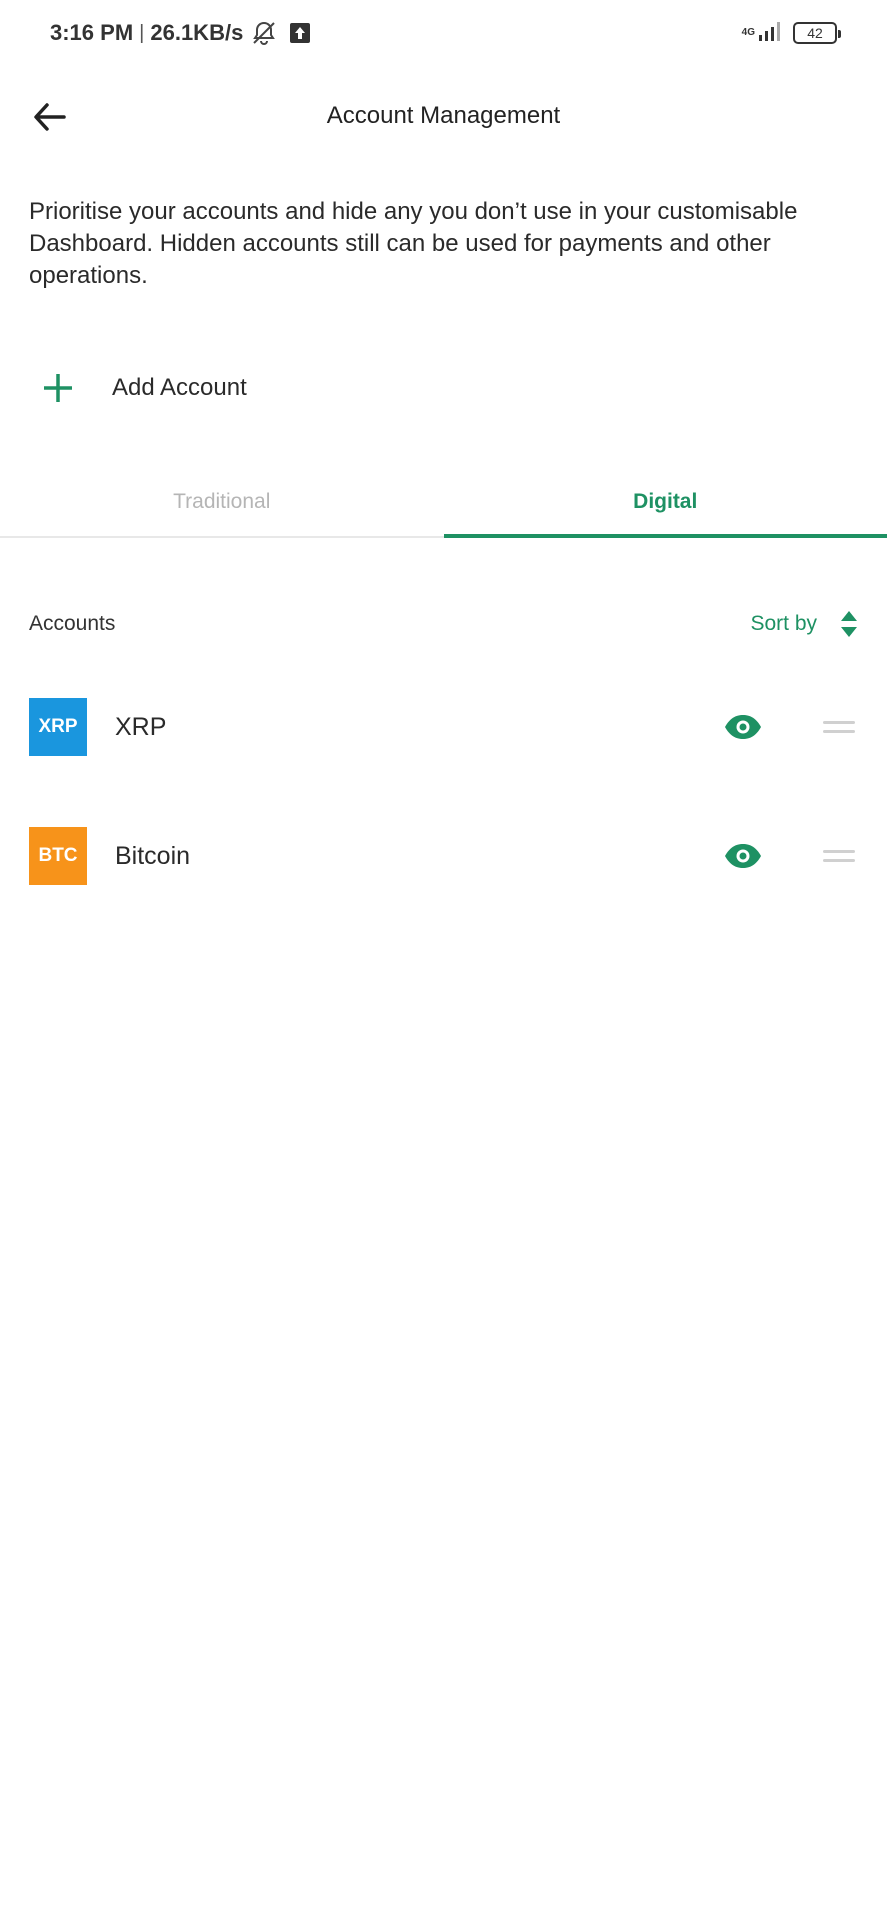 This screenshot has width=887, height=1920. I want to click on tab-label: Digital, so click(665, 501).